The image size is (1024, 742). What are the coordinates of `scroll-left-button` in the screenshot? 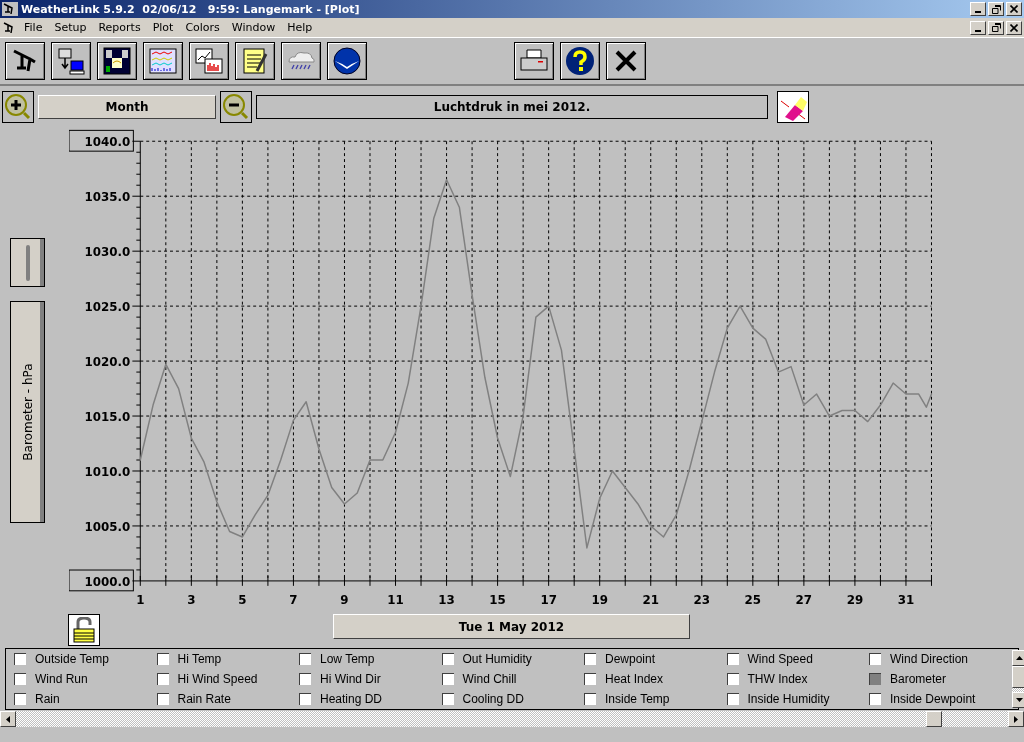 It's located at (8, 719).